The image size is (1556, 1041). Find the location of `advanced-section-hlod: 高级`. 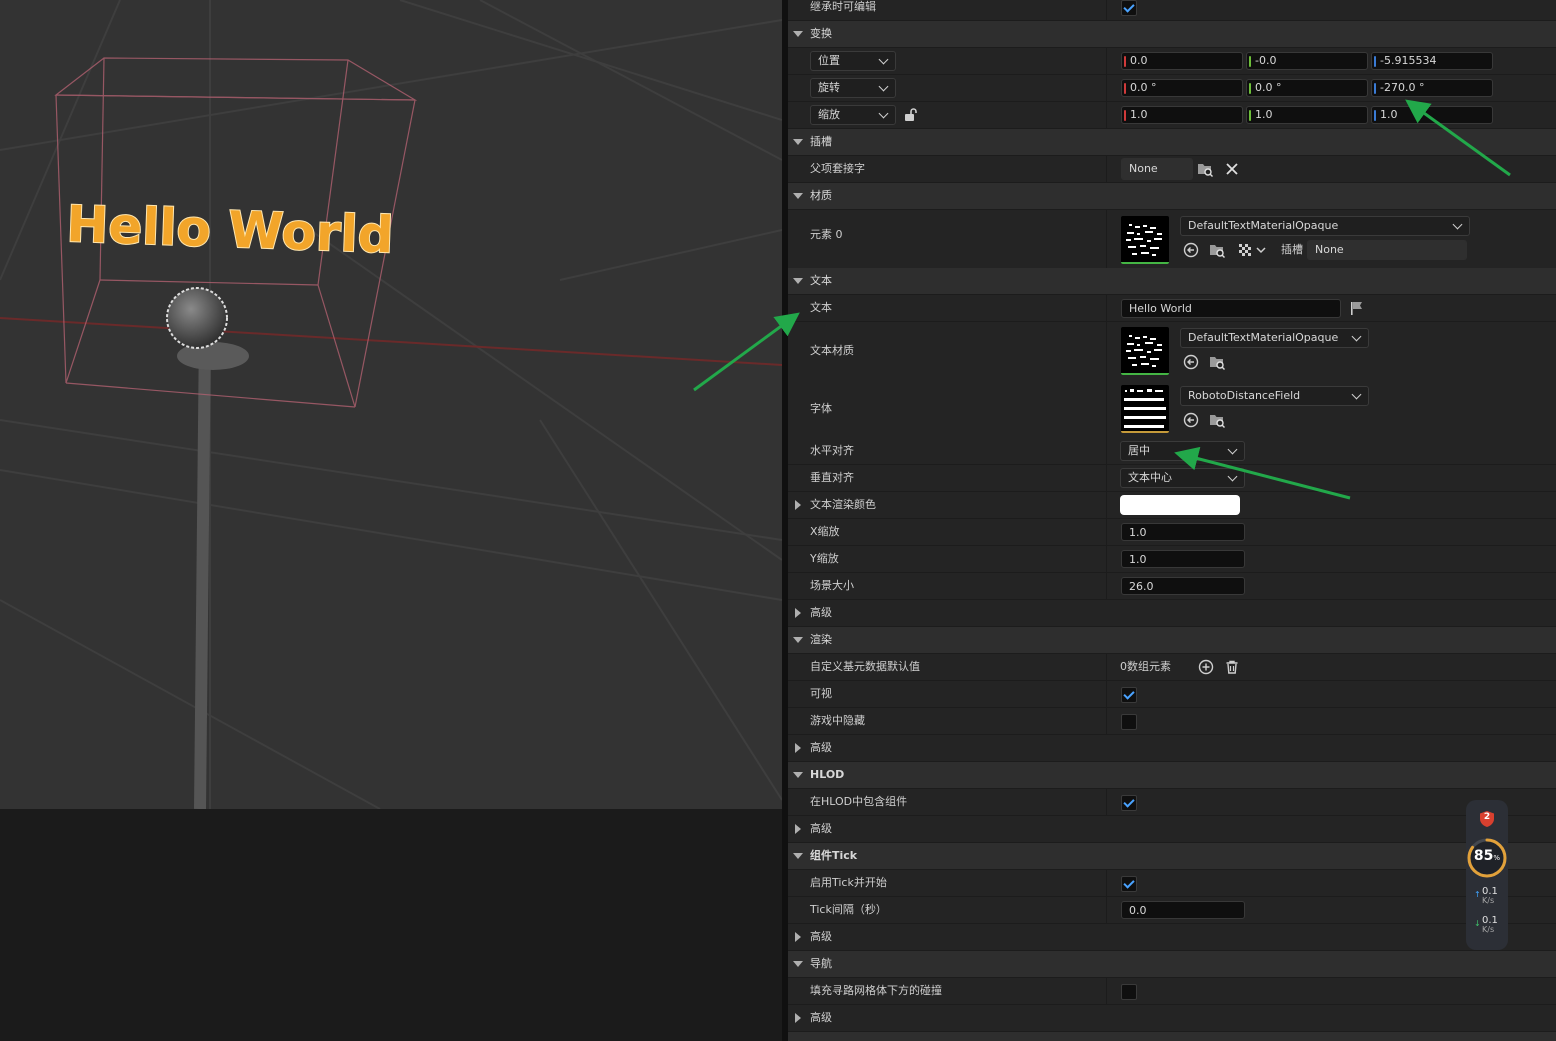

advanced-section-hlod: 高级 is located at coordinates (1172, 829).